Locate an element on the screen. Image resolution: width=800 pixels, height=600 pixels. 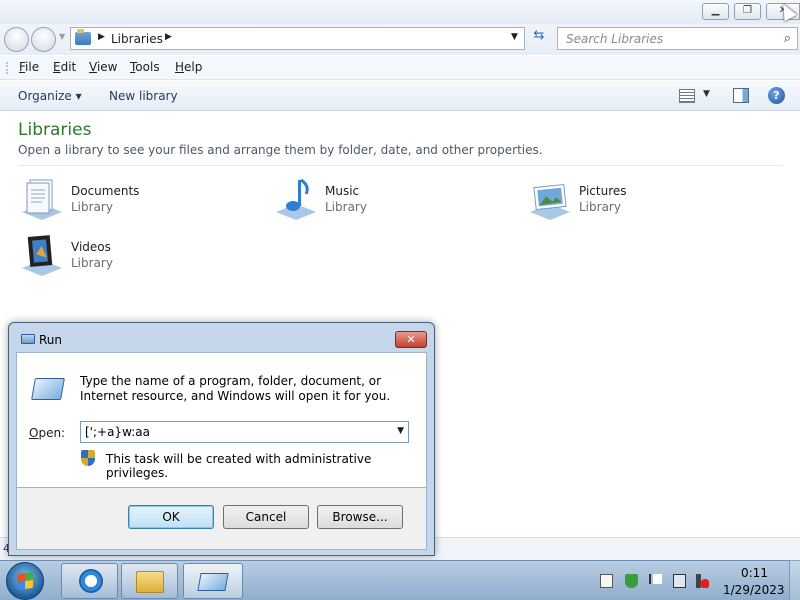
open-combobox: [';+a}w:aa ▼ is located at coordinates (244, 432).